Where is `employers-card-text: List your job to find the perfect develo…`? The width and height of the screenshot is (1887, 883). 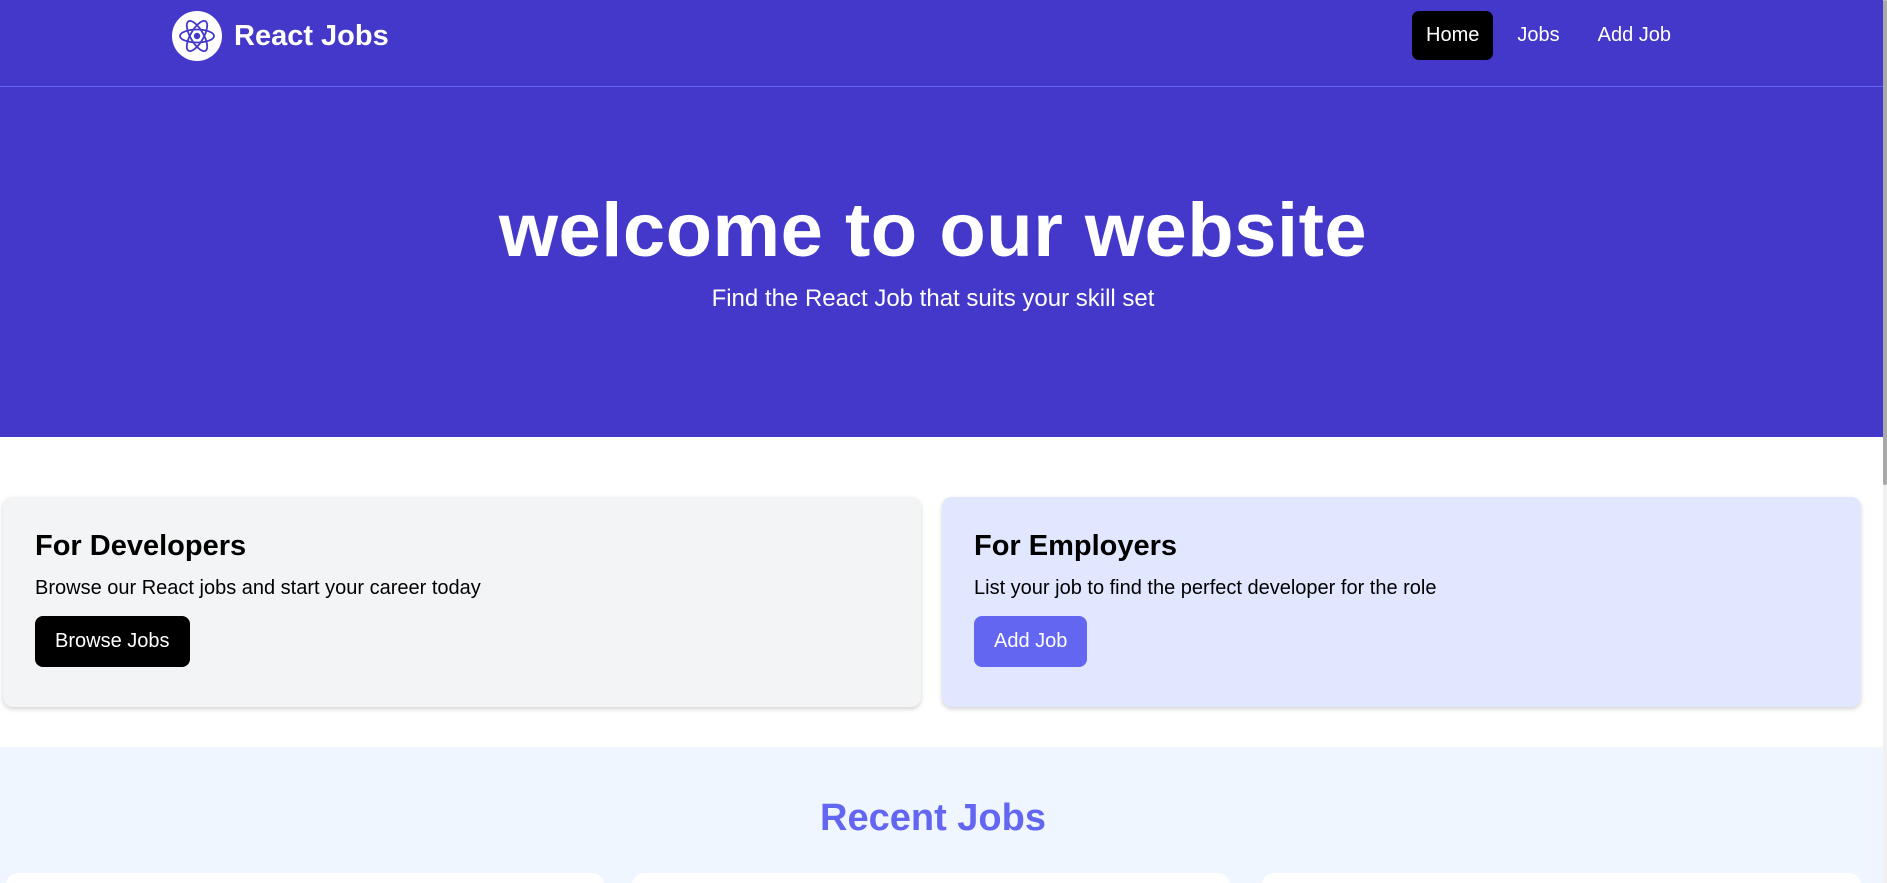 employers-card-text: List your job to find the perfect develo… is located at coordinates (1205, 588).